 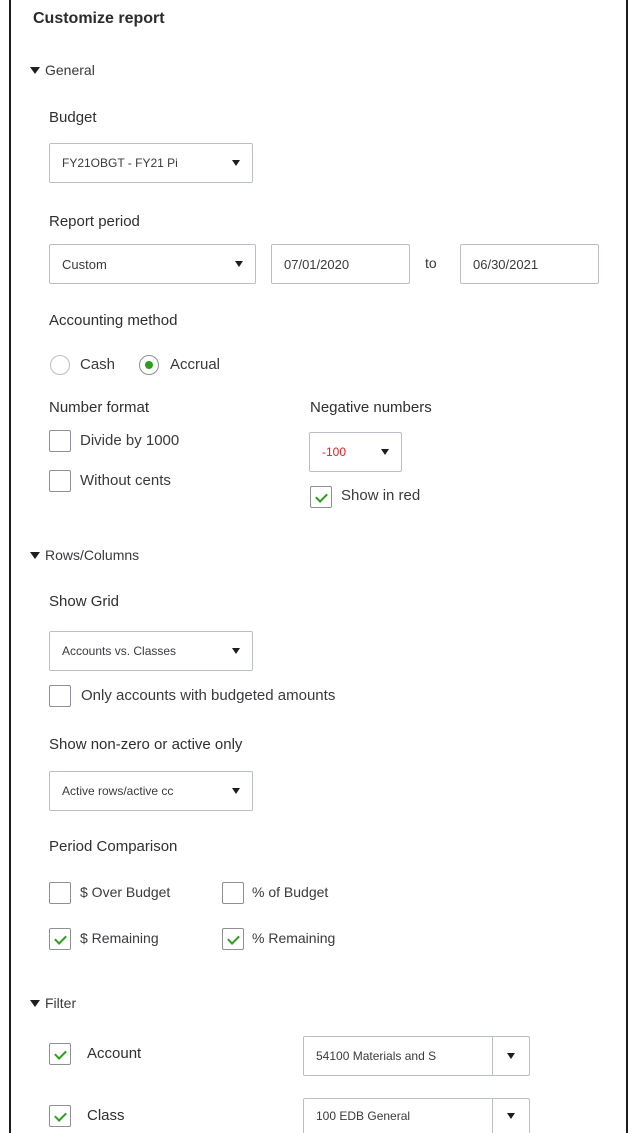 I want to click on without-cents-label: Without cents, so click(x=125, y=480).